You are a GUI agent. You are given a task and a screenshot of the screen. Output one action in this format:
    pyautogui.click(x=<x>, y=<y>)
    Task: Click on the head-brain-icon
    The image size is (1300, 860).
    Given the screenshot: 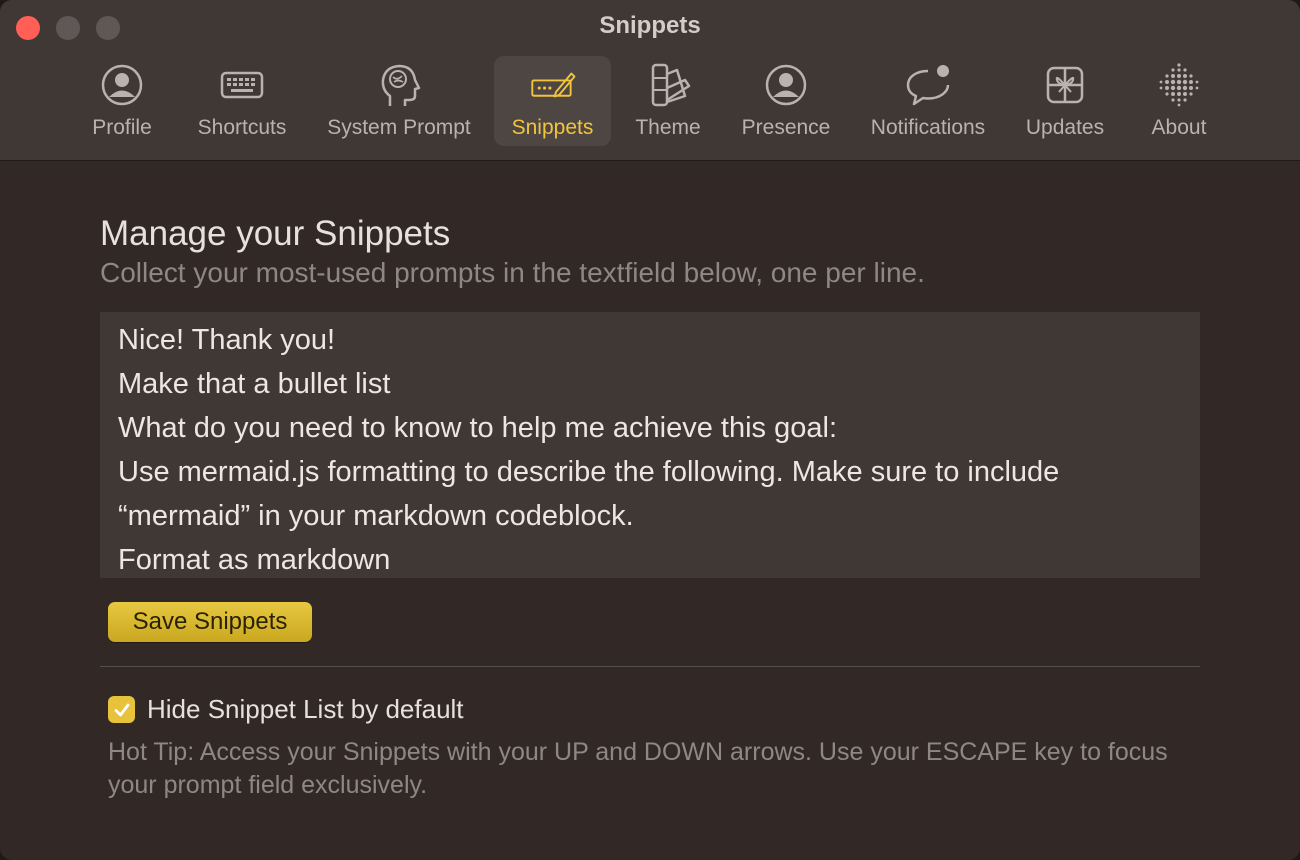 What is the action you would take?
    pyautogui.click(x=399, y=85)
    